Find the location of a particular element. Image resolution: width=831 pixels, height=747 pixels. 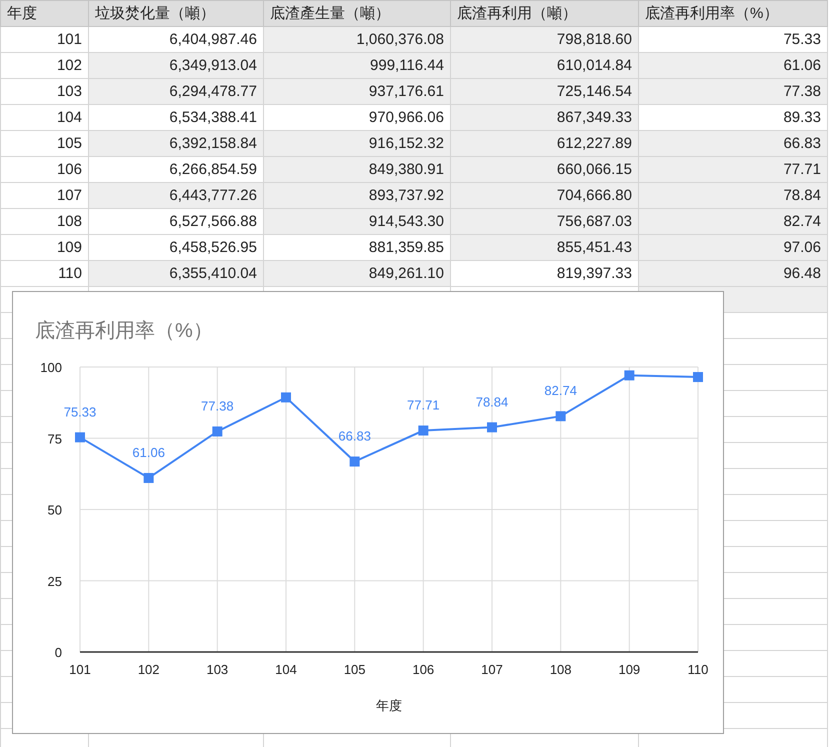

table-cell: 103 is located at coordinates (44, 91).